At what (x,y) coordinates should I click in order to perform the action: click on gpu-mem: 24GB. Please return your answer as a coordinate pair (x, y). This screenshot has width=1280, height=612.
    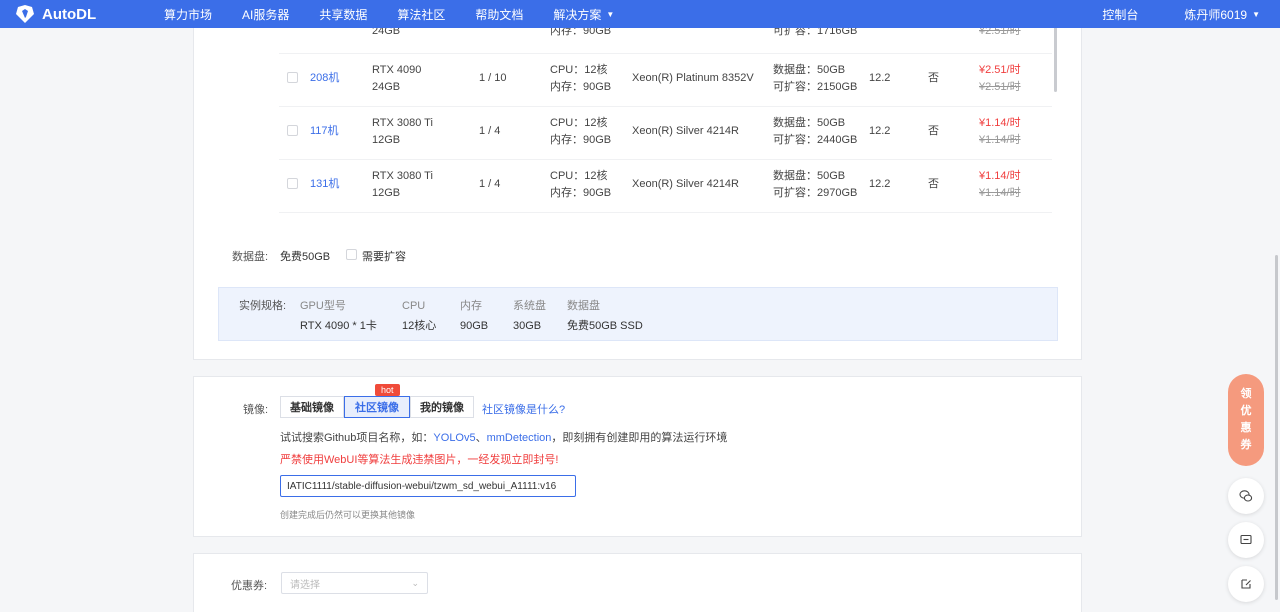
    Looking at the image, I should click on (386, 87).